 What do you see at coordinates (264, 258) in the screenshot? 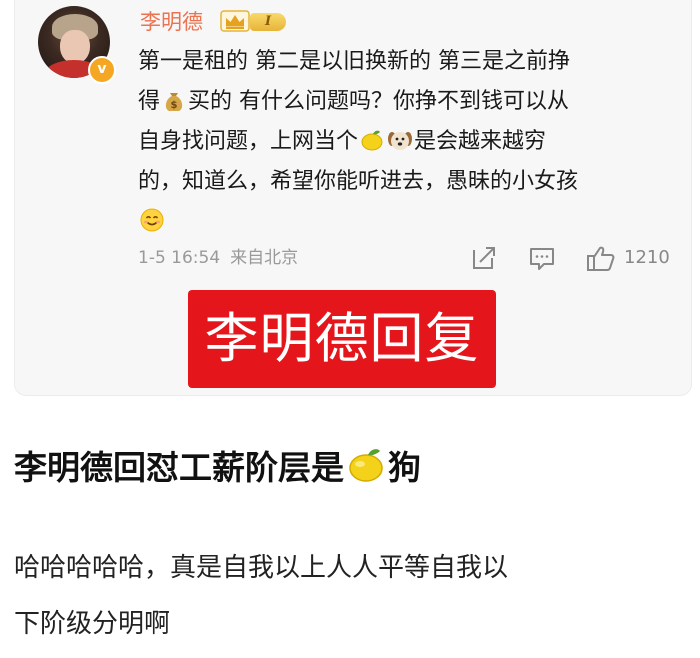
I see `post-source: 来自北京` at bounding box center [264, 258].